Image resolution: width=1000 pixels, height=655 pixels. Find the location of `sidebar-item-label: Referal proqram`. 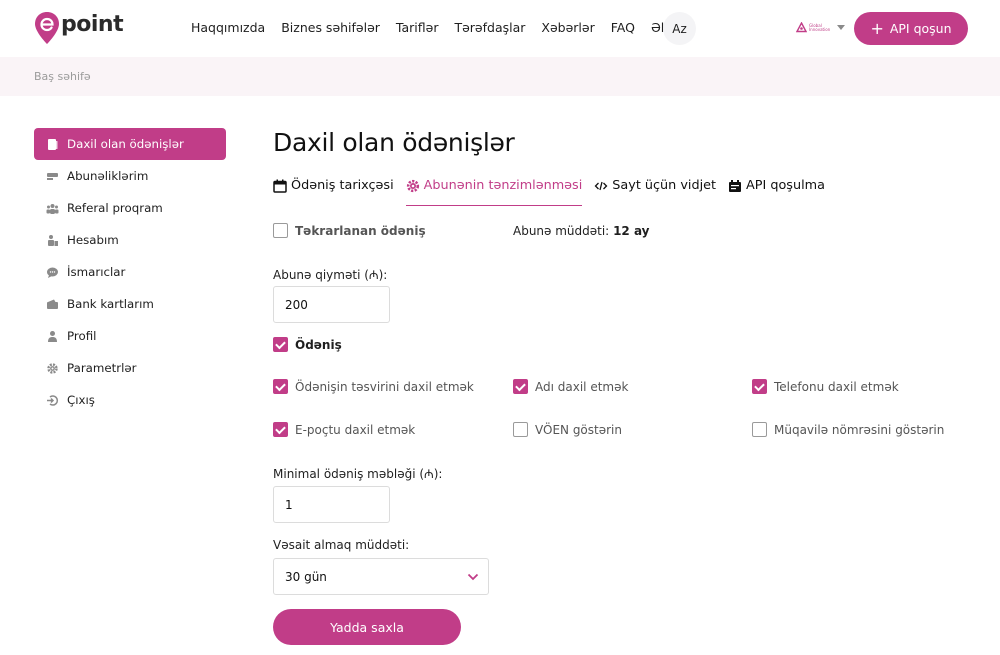

sidebar-item-label: Referal proqram is located at coordinates (115, 208).